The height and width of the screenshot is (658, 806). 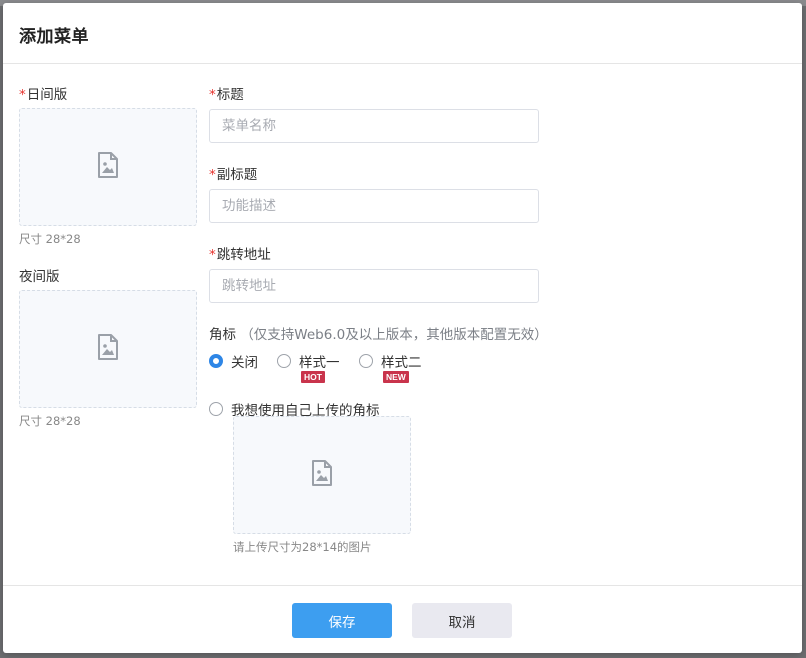 What do you see at coordinates (390, 361) in the screenshot?
I see `badge-option-style-two: 样式二` at bounding box center [390, 361].